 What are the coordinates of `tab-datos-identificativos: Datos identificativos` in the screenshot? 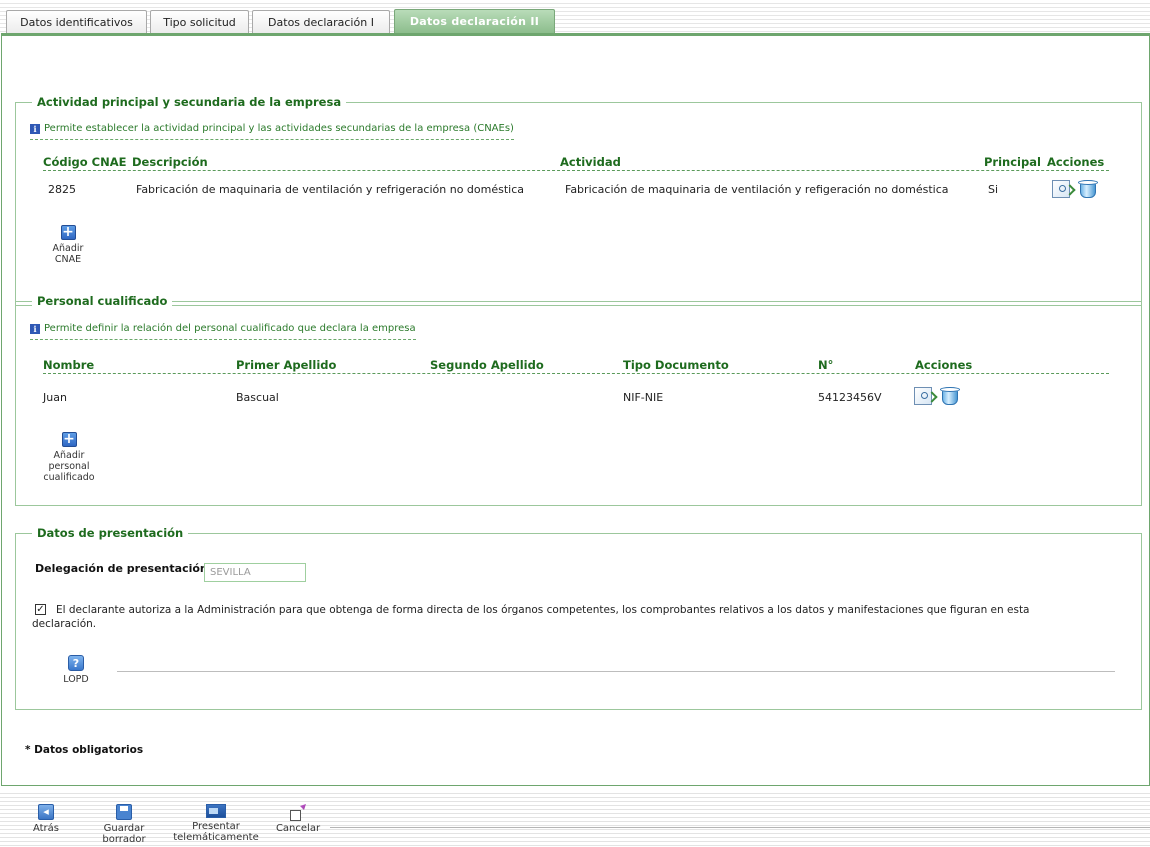 It's located at (76, 21).